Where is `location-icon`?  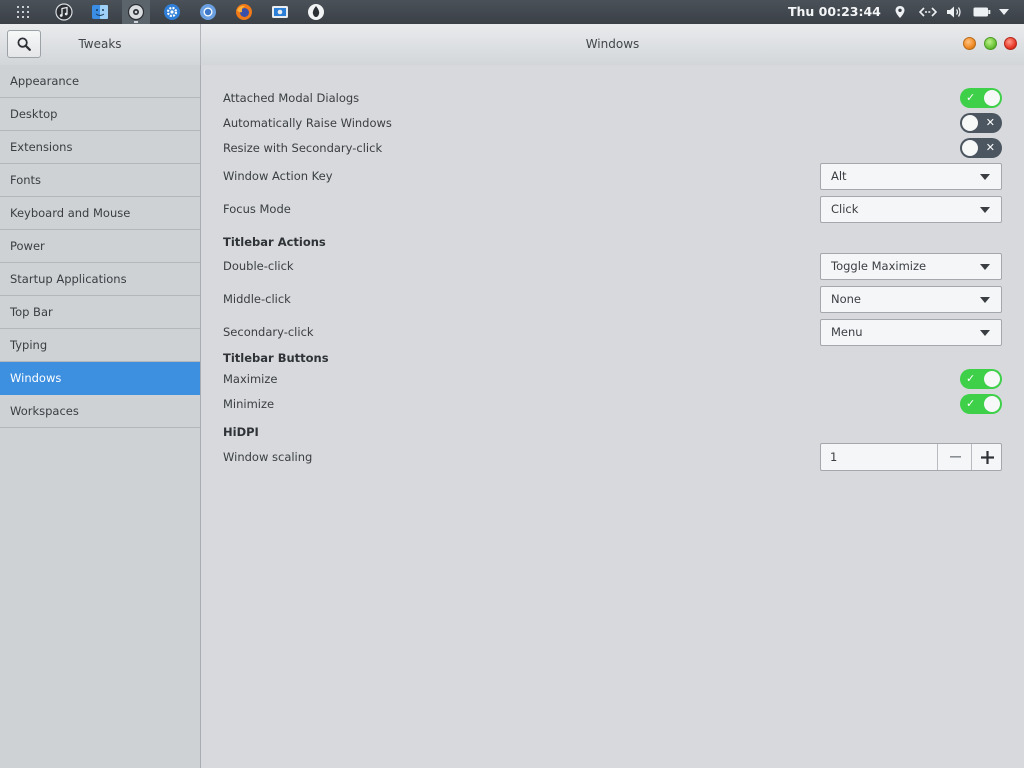 location-icon is located at coordinates (900, 12).